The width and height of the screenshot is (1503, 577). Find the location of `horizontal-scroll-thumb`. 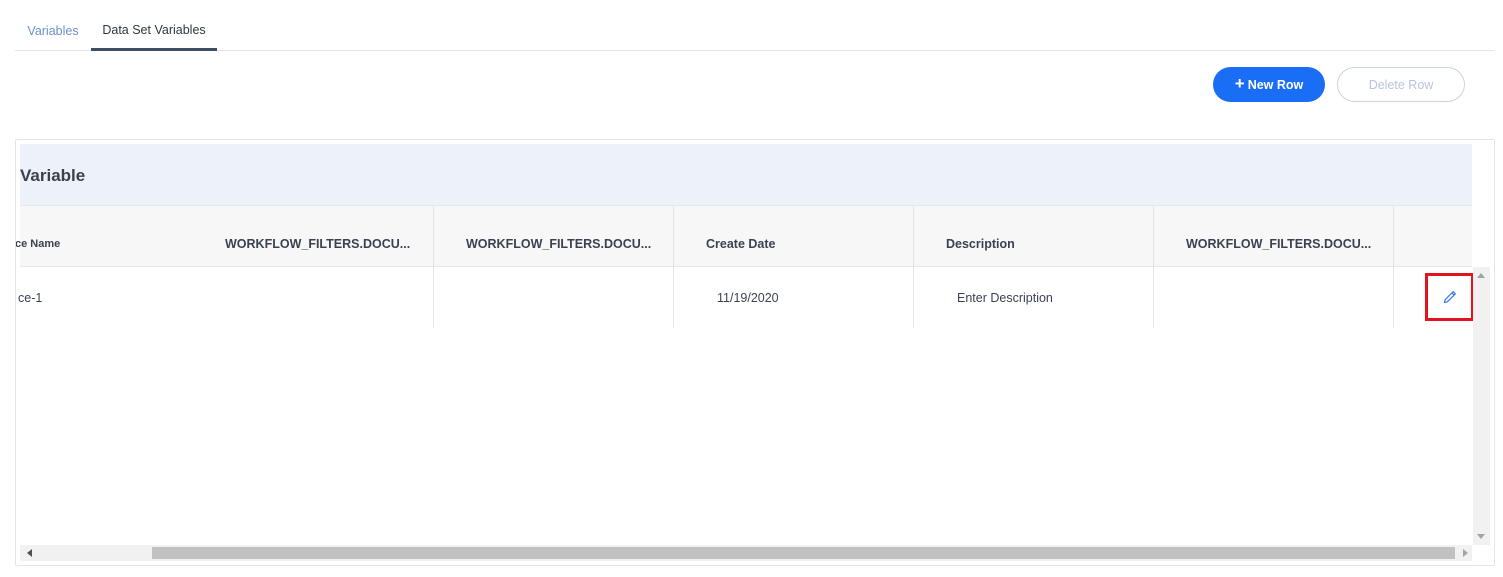

horizontal-scroll-thumb is located at coordinates (803, 553).